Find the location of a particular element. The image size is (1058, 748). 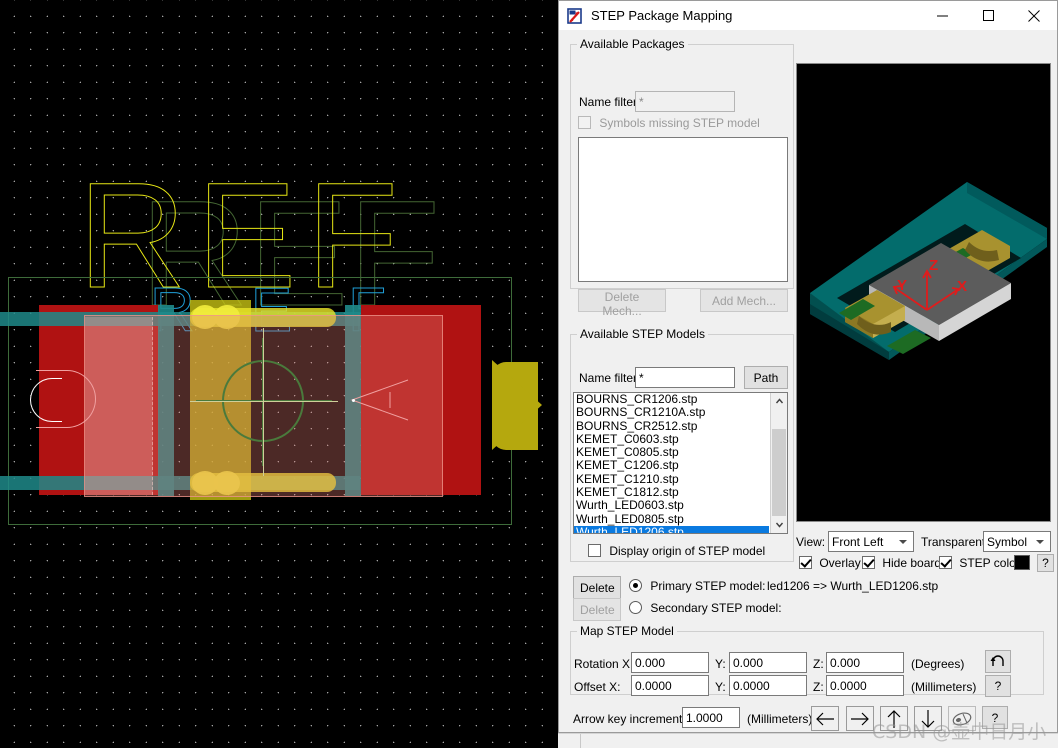

step-model-list-item: KEMET_C1206.stp is located at coordinates (671, 466).